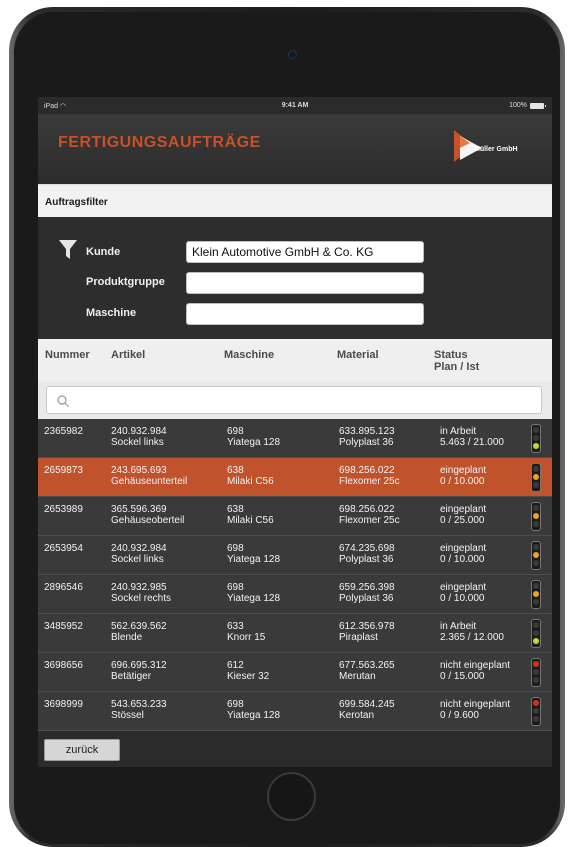  Describe the element at coordinates (458, 431) in the screenshot. I see `cell-status-primary: in Arbeit` at that location.